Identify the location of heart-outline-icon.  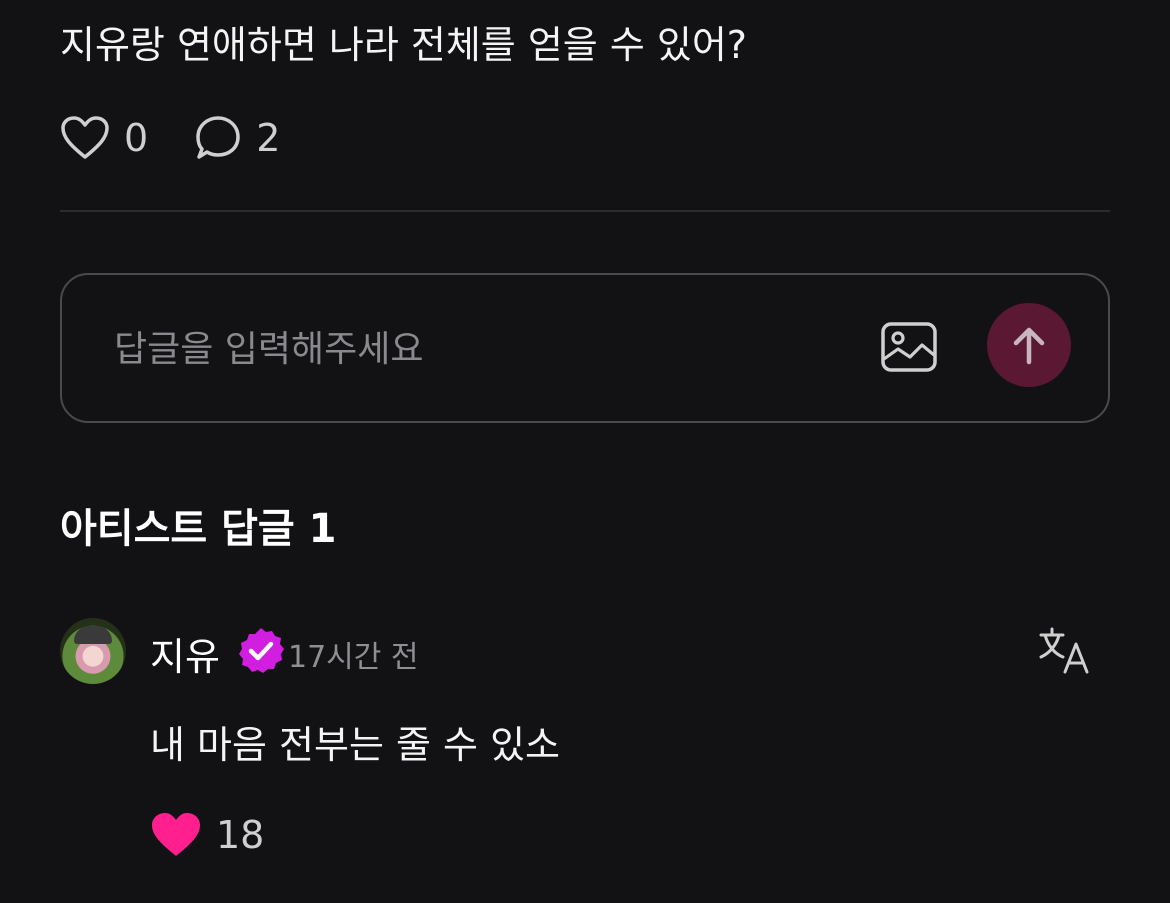
(85, 137).